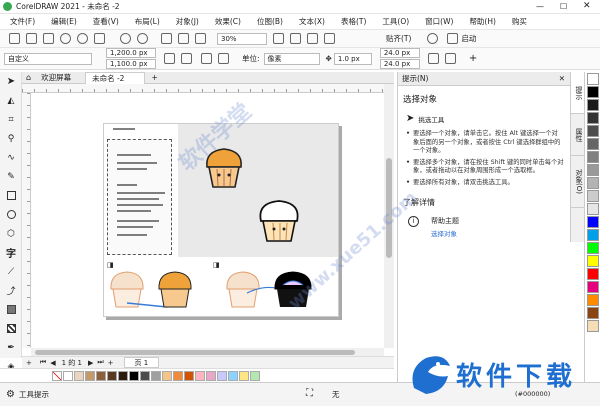  What do you see at coordinates (11, 195) in the screenshot?
I see `rectangle-tool` at bounding box center [11, 195].